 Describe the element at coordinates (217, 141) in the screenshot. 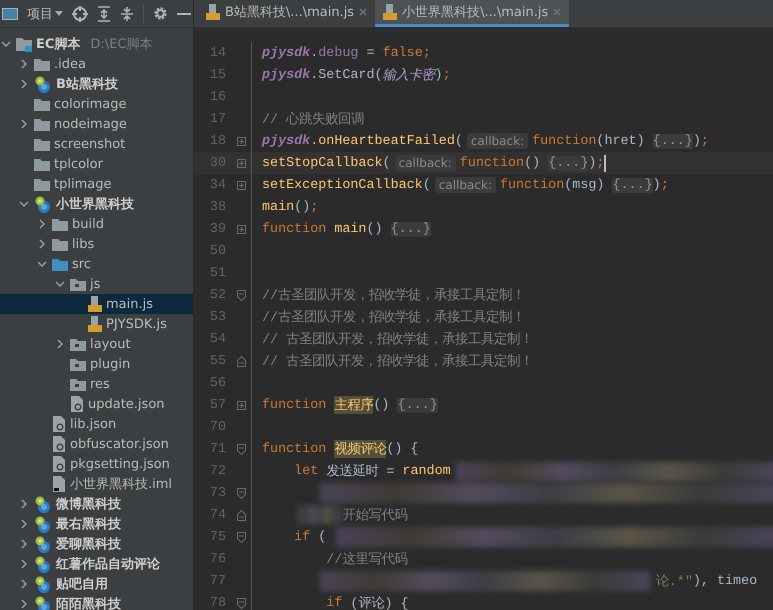

I see `line-number: 18` at that location.